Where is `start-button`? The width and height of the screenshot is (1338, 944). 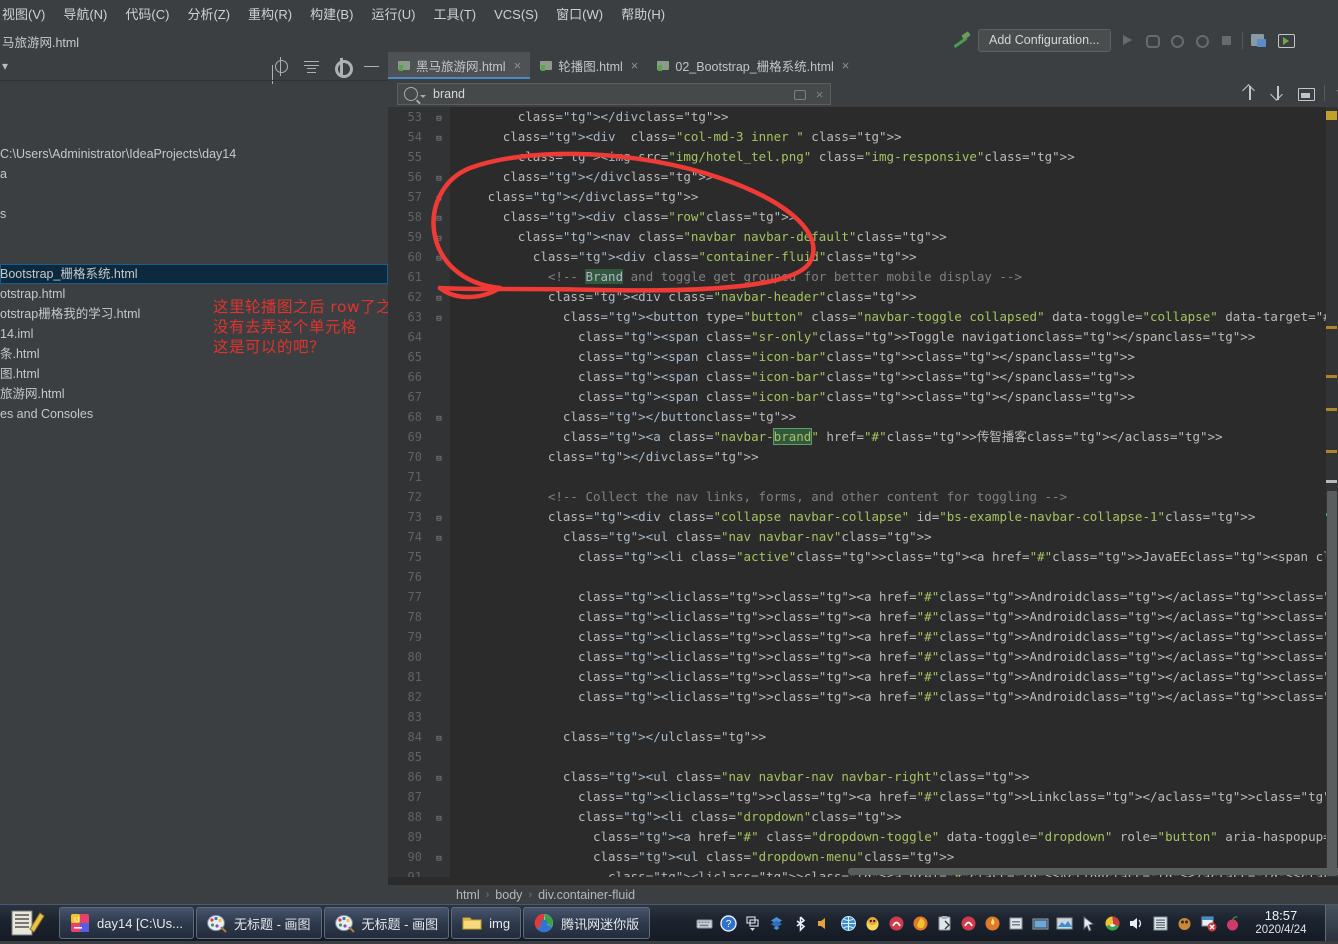
start-button is located at coordinates (29, 923).